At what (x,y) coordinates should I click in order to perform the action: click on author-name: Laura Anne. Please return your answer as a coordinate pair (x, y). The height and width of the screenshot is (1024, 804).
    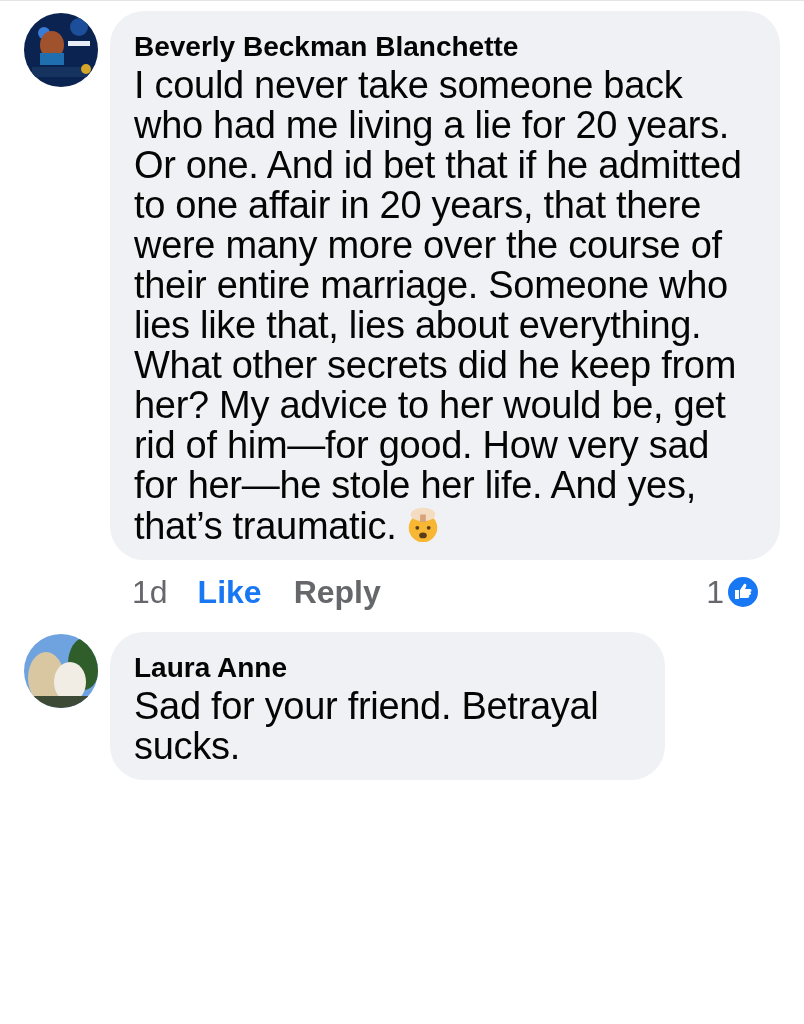
    Looking at the image, I should click on (387, 668).